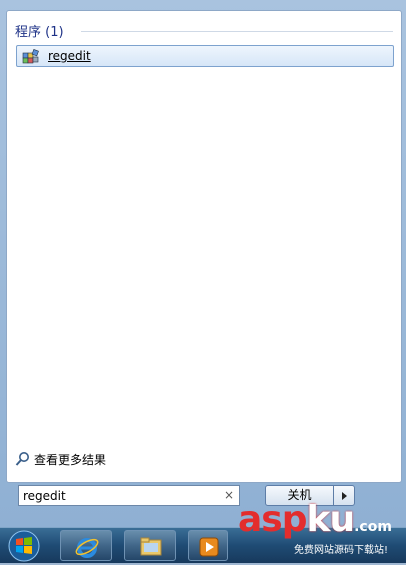 This screenshot has height=565, width=406. I want to click on folder-icon, so click(151, 546).